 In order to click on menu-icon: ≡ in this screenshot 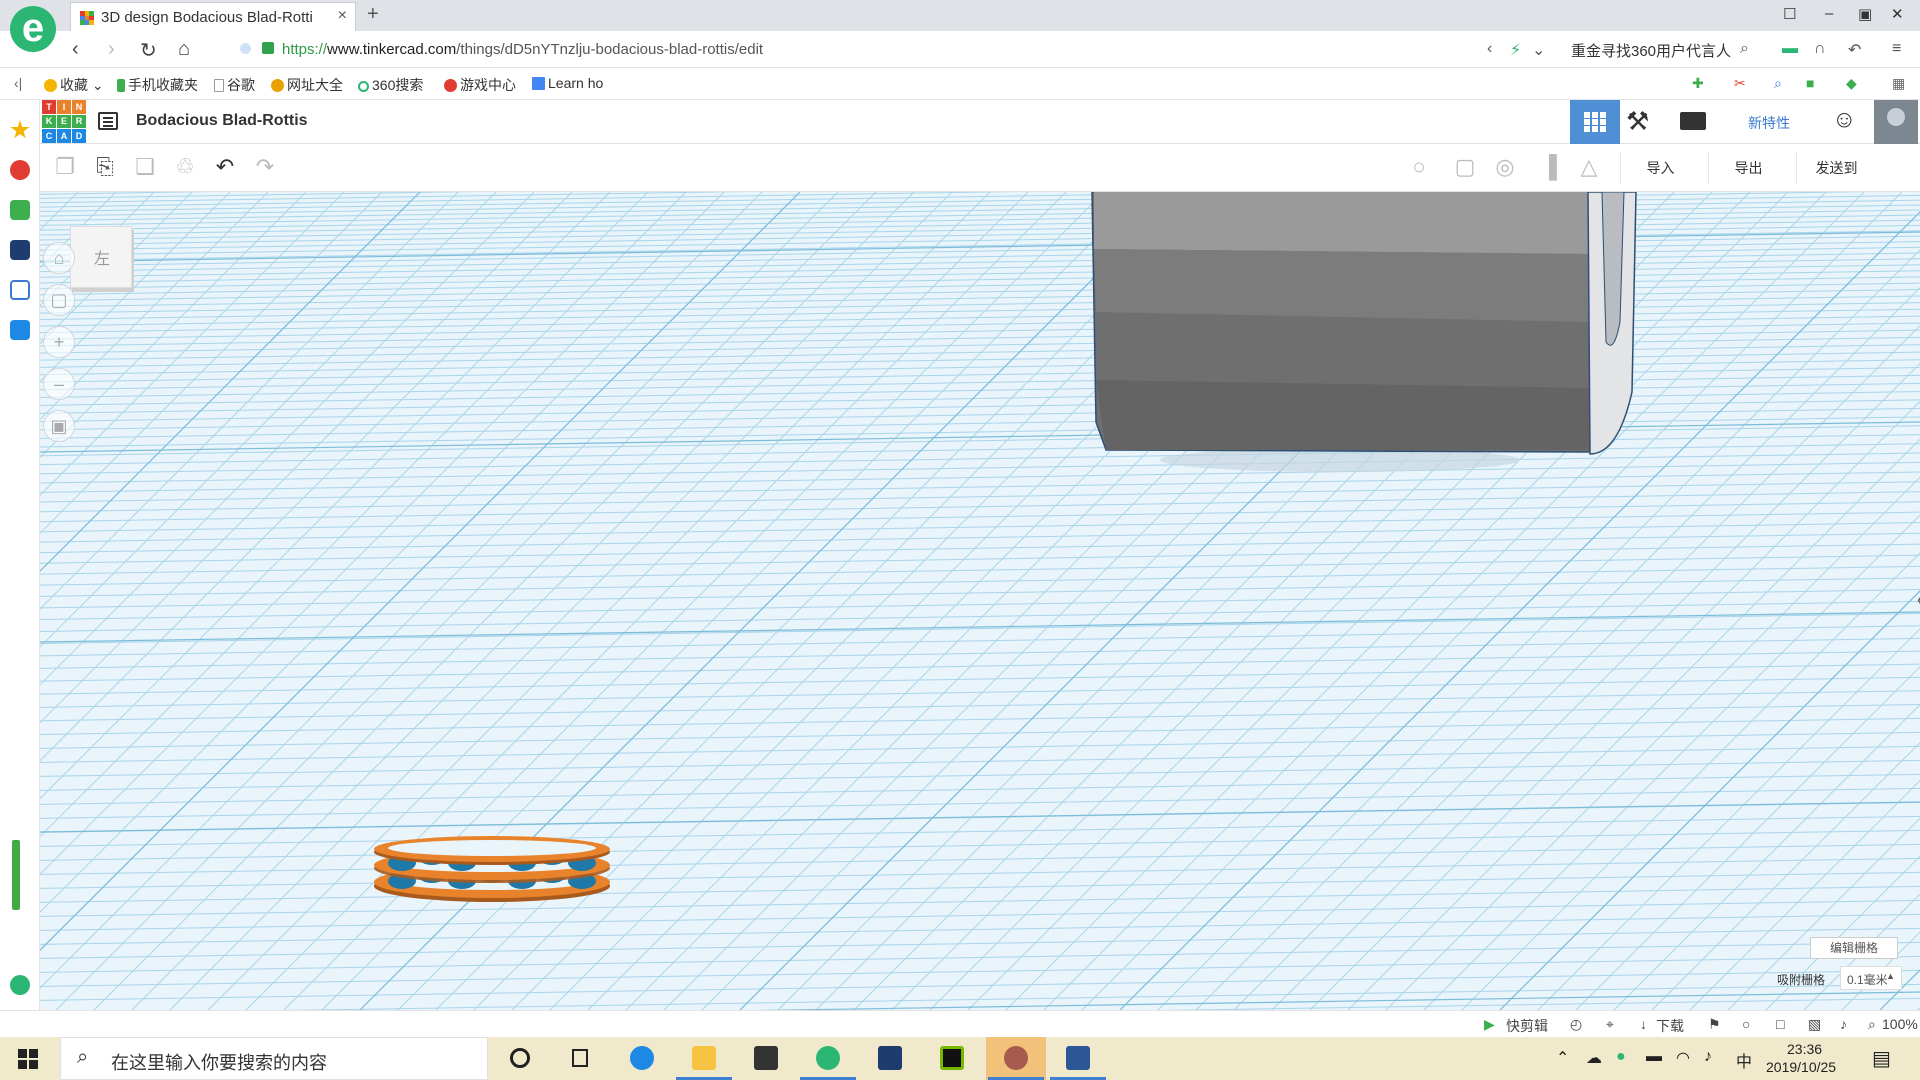, I will do `click(1896, 49)`.